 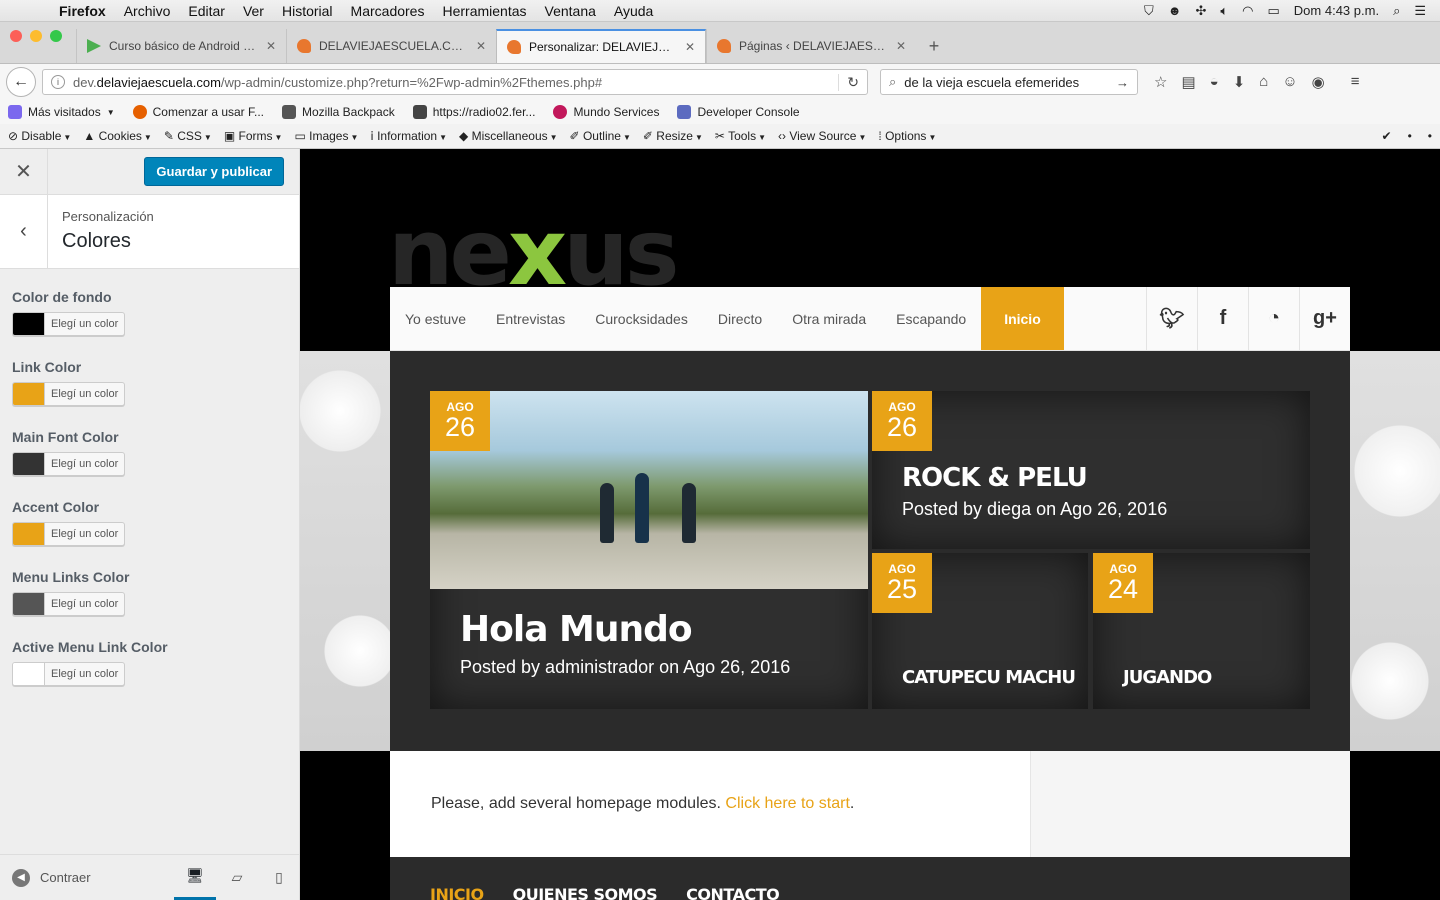 What do you see at coordinates (214, 171) in the screenshot?
I see `publish-button: Guardar y publicar` at bounding box center [214, 171].